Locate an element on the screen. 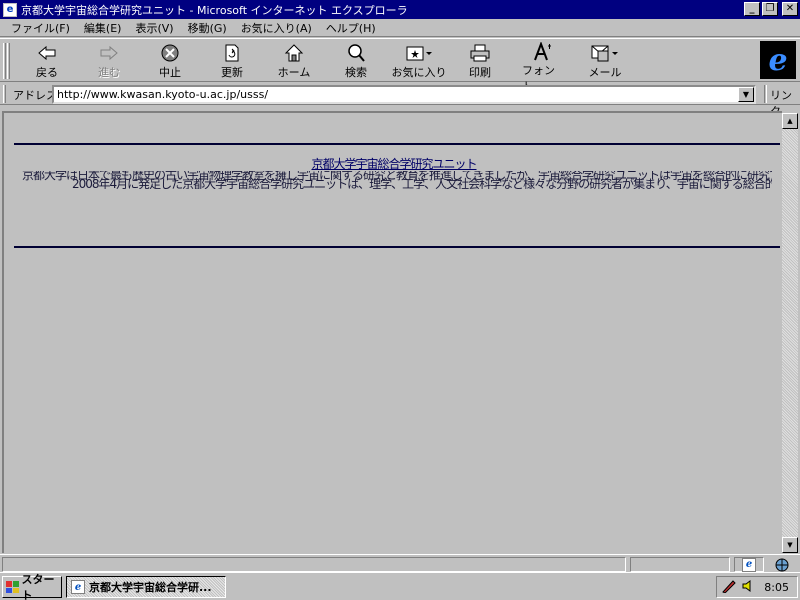 This screenshot has width=800, height=600. page-heading-link: 京都大学宇宙総合学研究ユニット is located at coordinates (394, 164).